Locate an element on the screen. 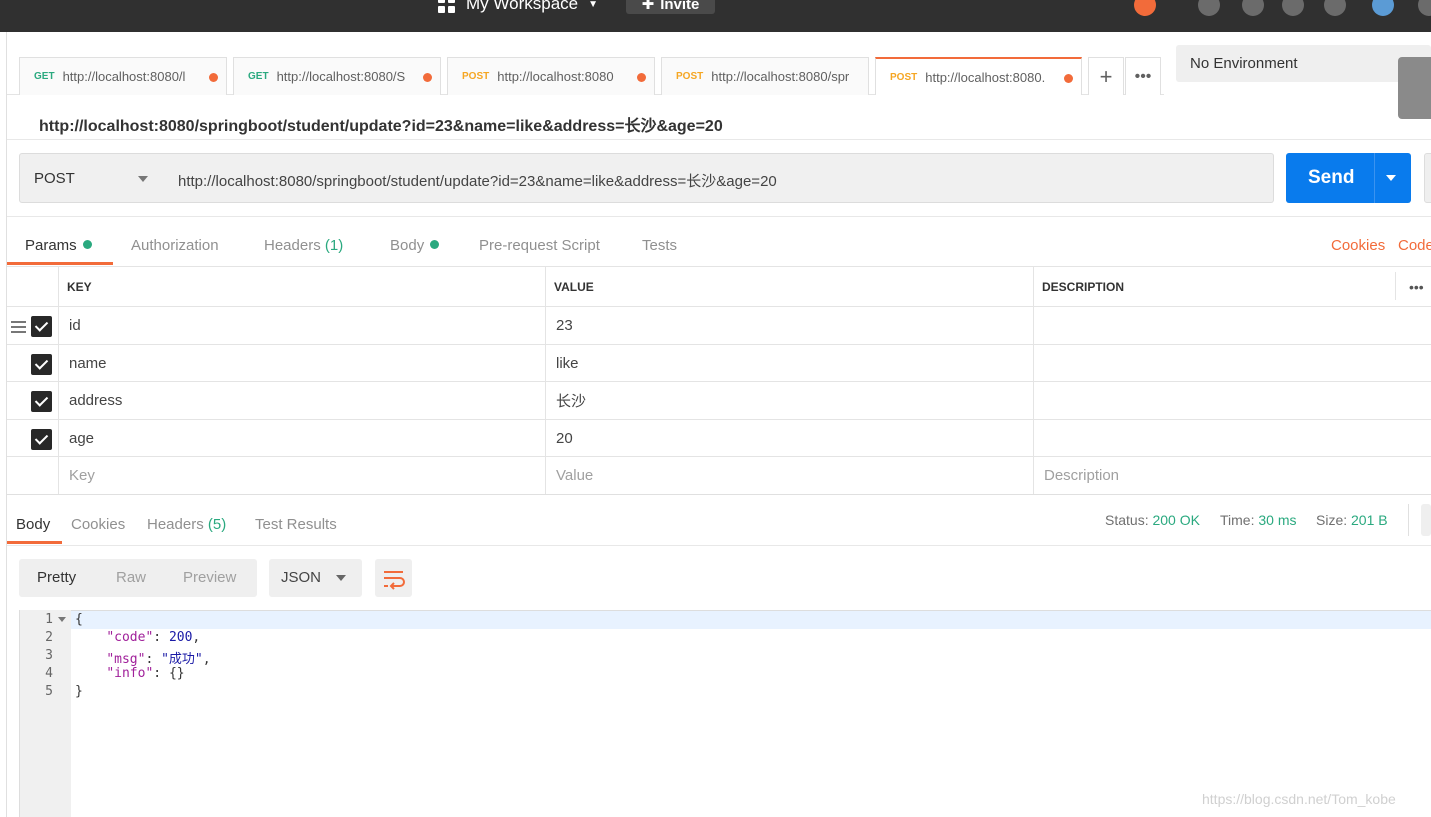  plus-icon: + is located at coordinates (1106, 76).